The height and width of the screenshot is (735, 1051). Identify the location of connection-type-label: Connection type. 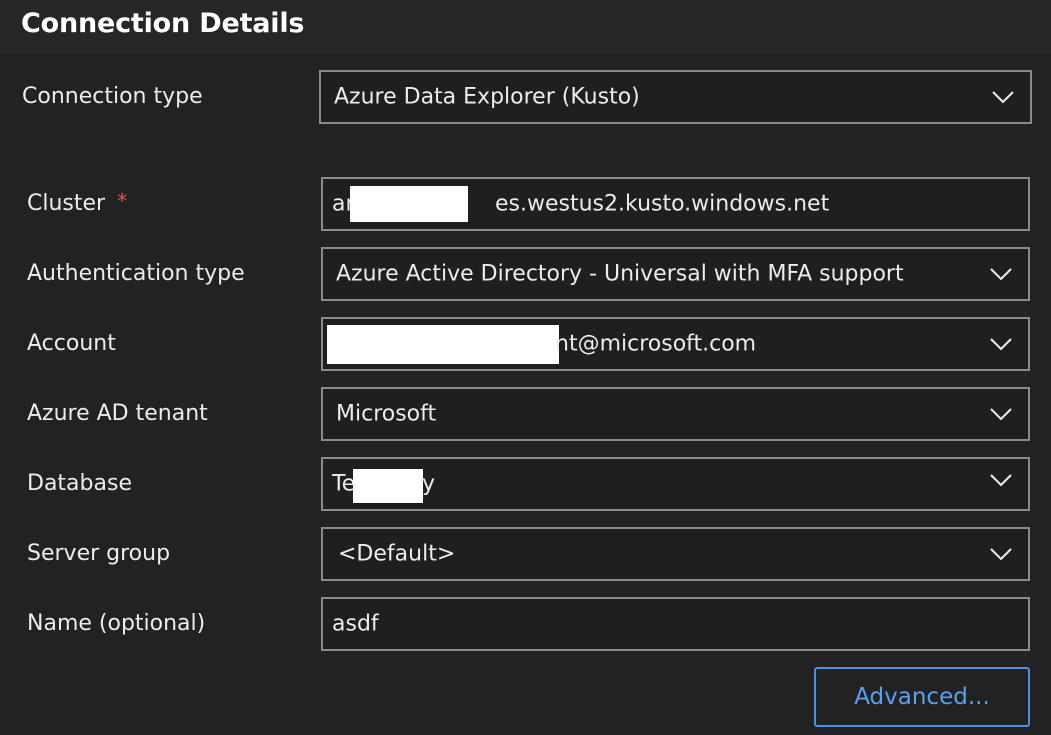
(112, 96).